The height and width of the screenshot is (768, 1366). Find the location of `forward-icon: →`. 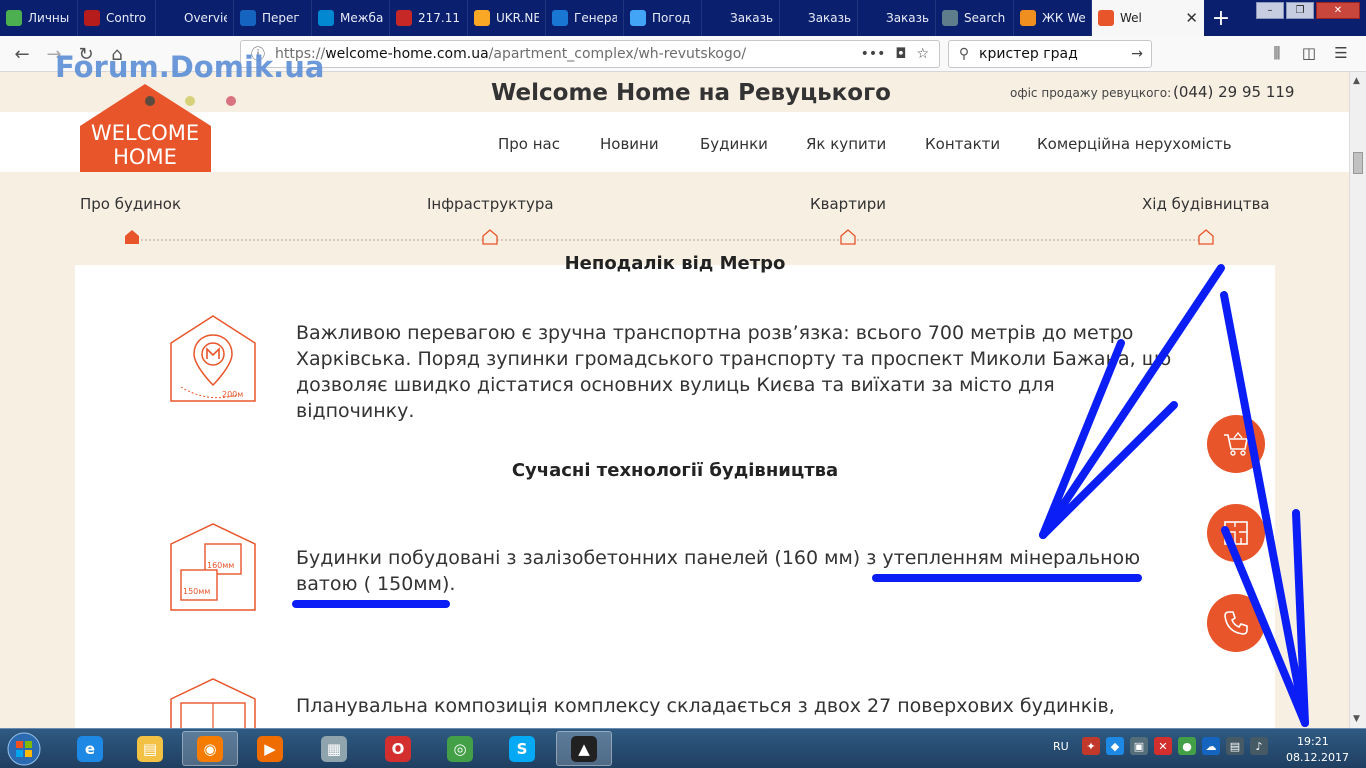

forward-icon: → is located at coordinates (54, 54).